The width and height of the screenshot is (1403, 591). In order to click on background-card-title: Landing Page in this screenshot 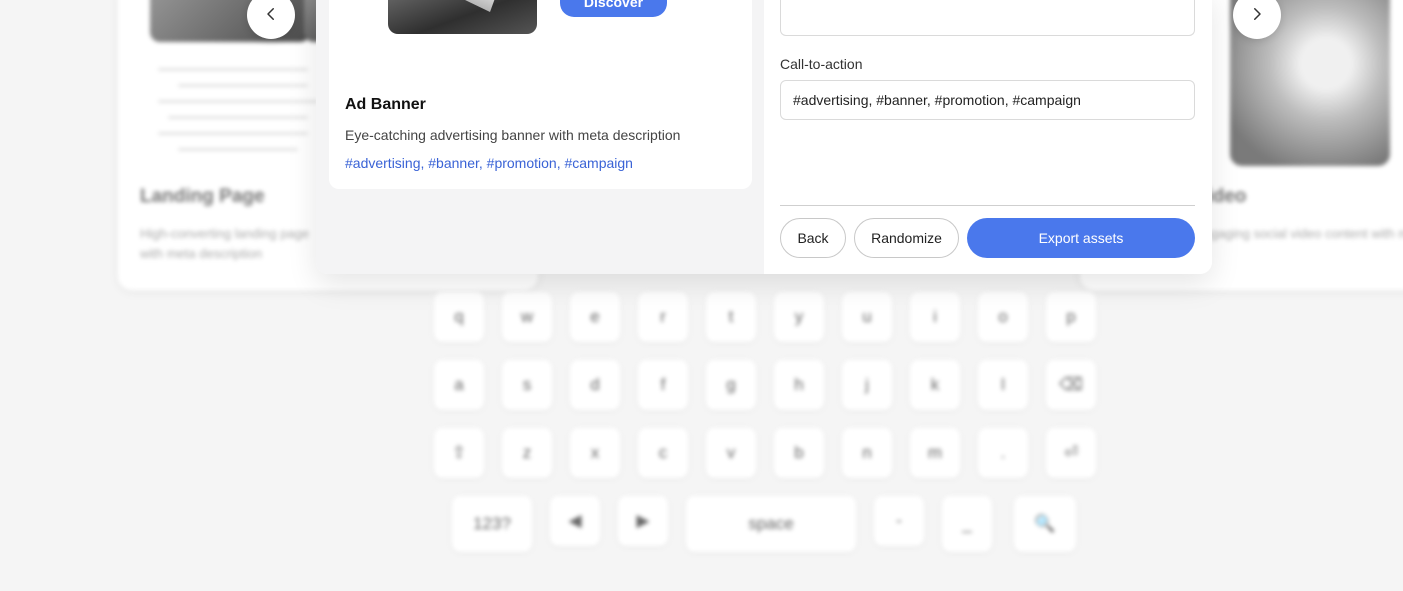, I will do `click(202, 196)`.